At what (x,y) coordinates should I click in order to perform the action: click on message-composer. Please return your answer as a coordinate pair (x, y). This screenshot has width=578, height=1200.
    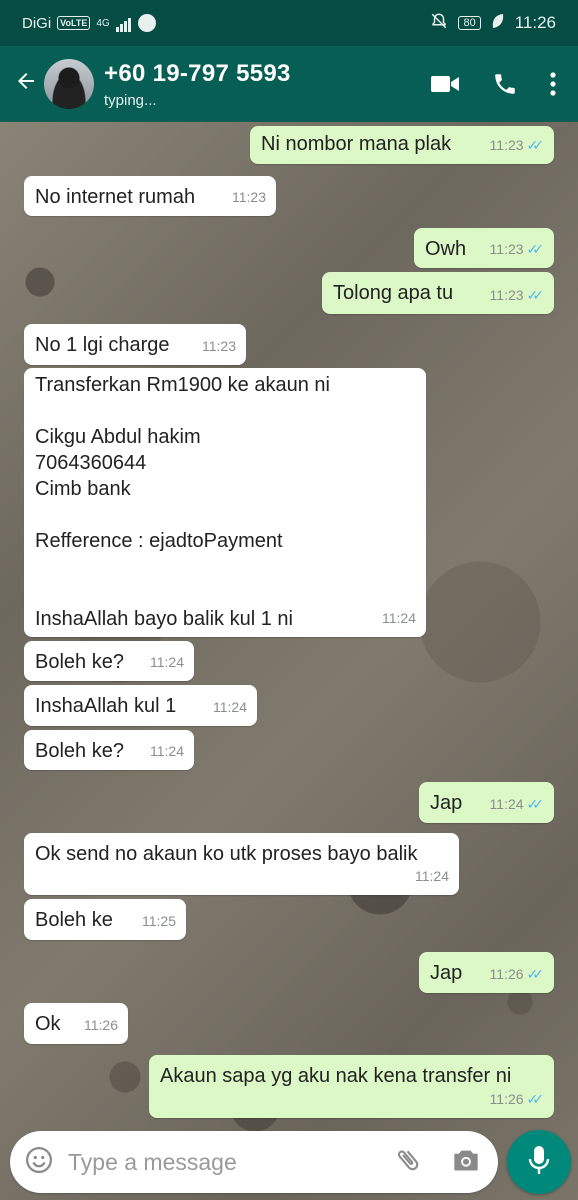
    Looking at the image, I should click on (254, 1162).